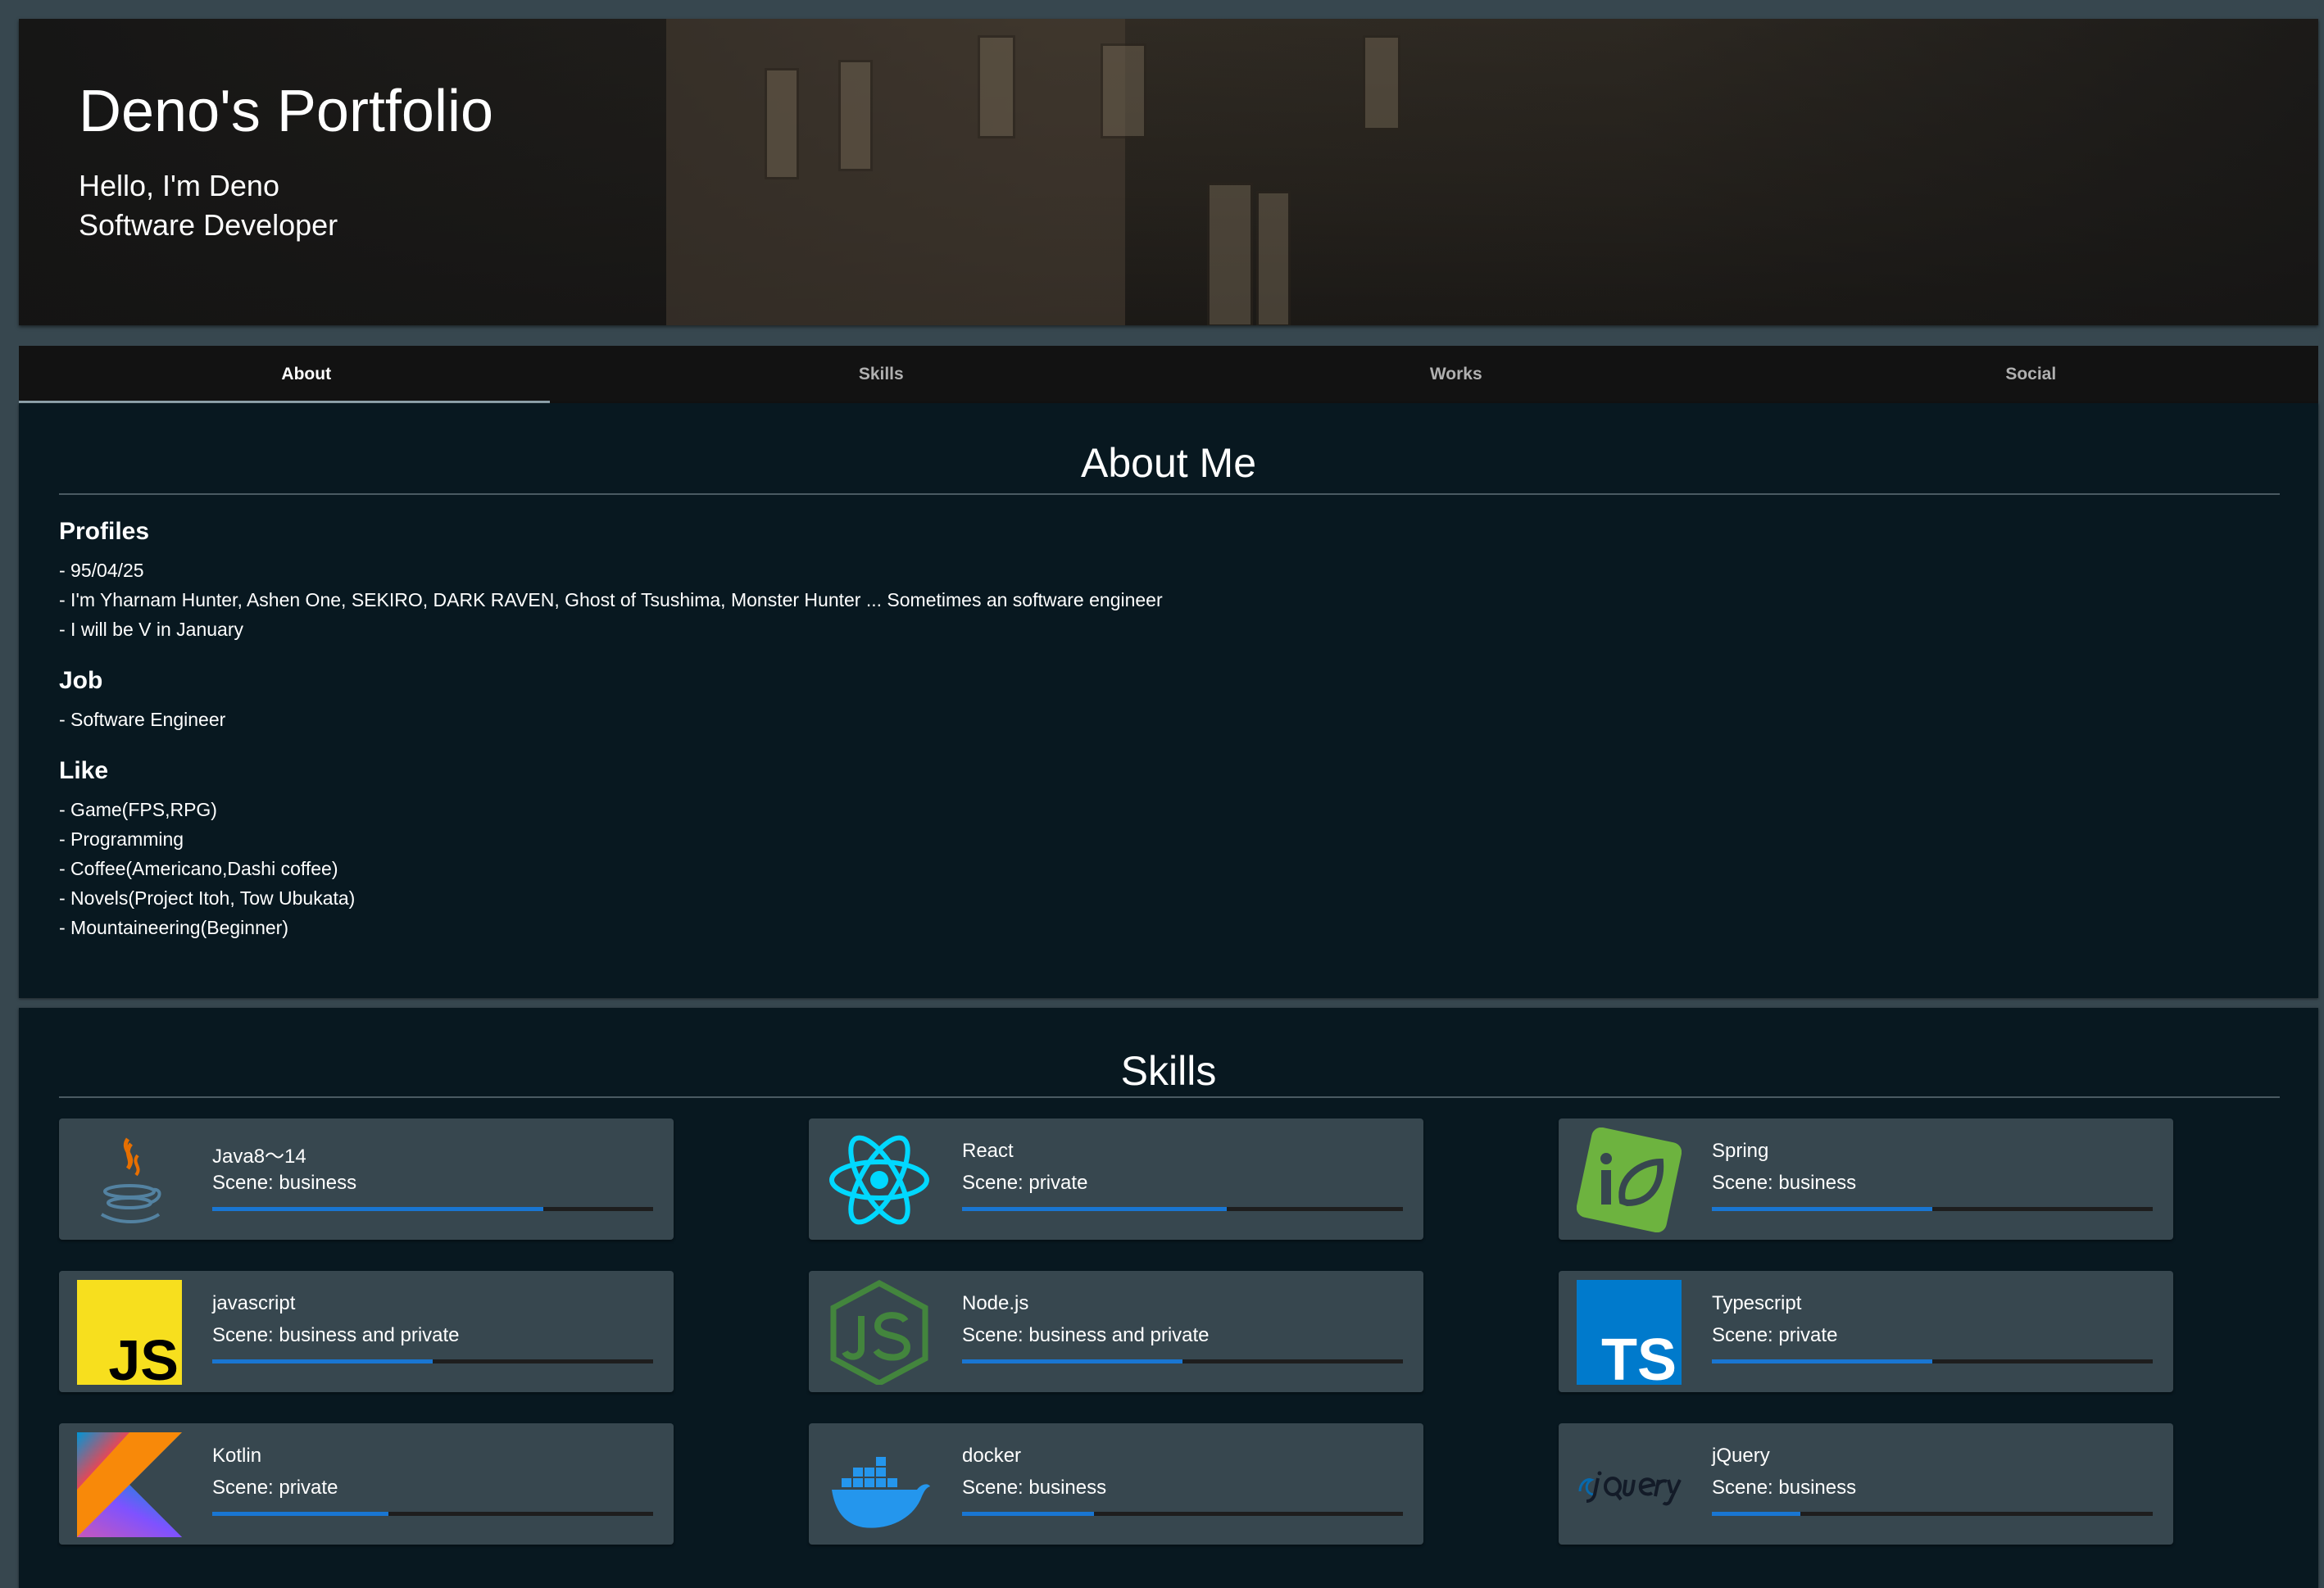  Describe the element at coordinates (104, 531) in the screenshot. I see `profiles-heading: Profiles` at that location.